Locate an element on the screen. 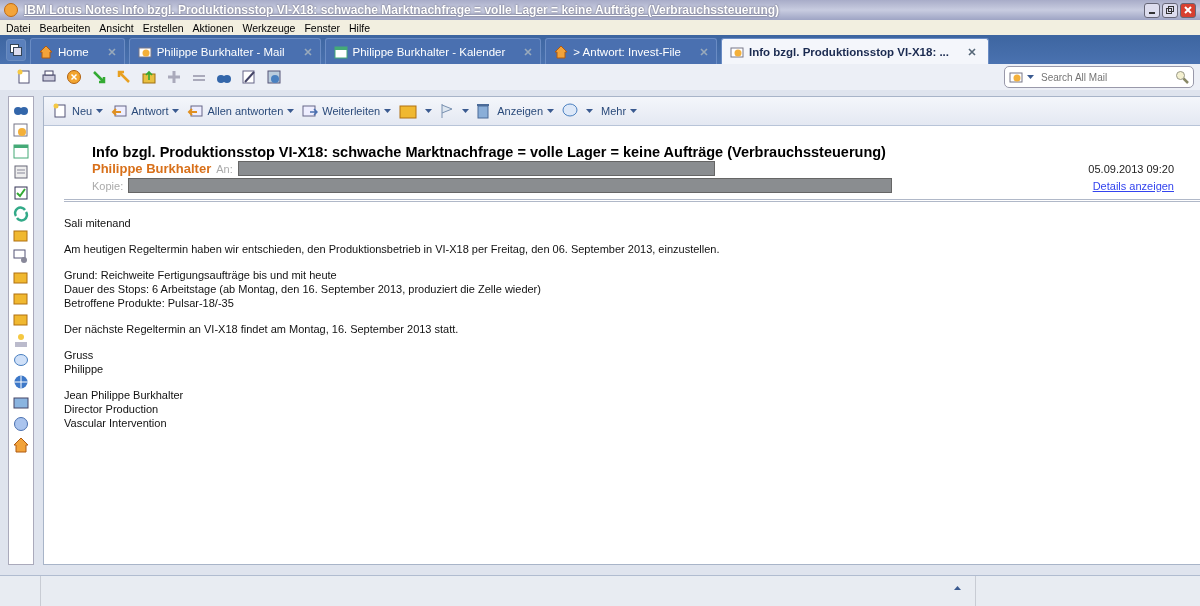  menu-item: Aktionen is located at coordinates (213, 27).